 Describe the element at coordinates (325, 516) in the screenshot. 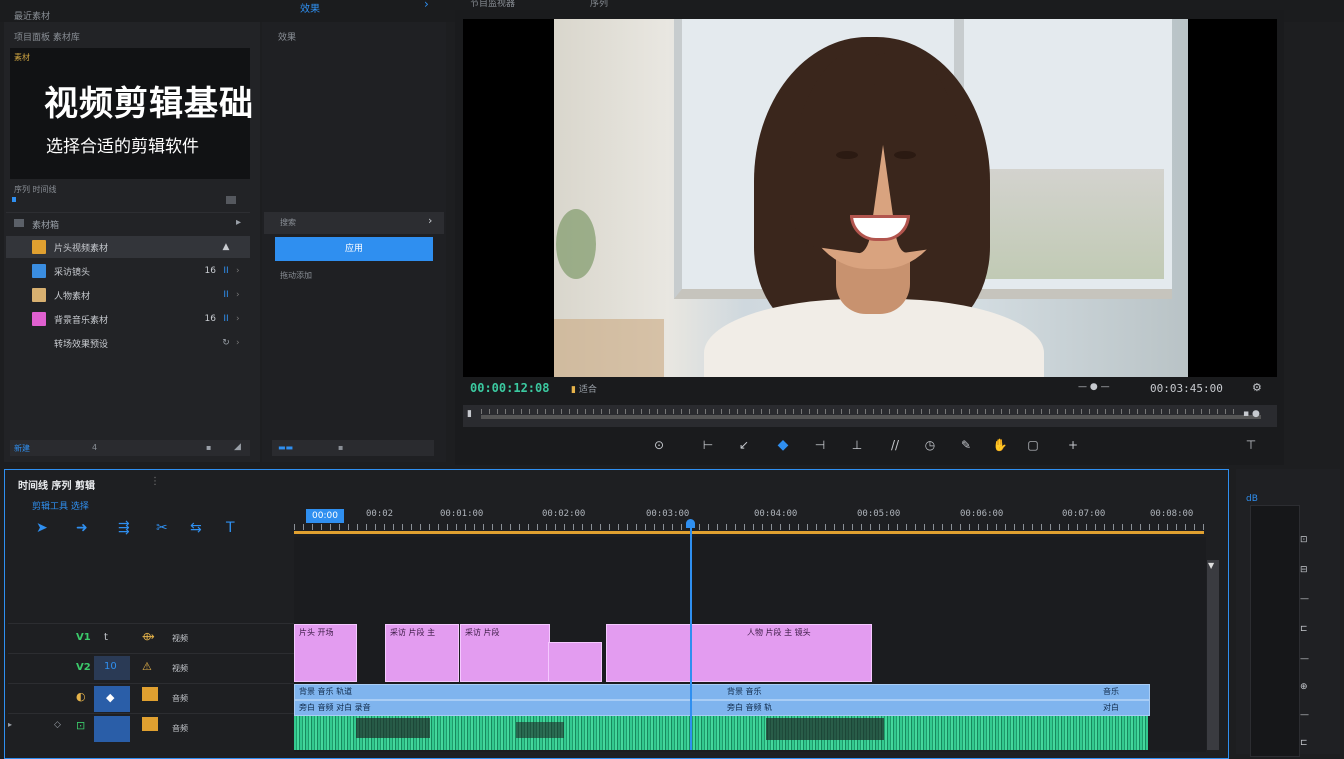

I see `current-time-box: 00:00` at that location.